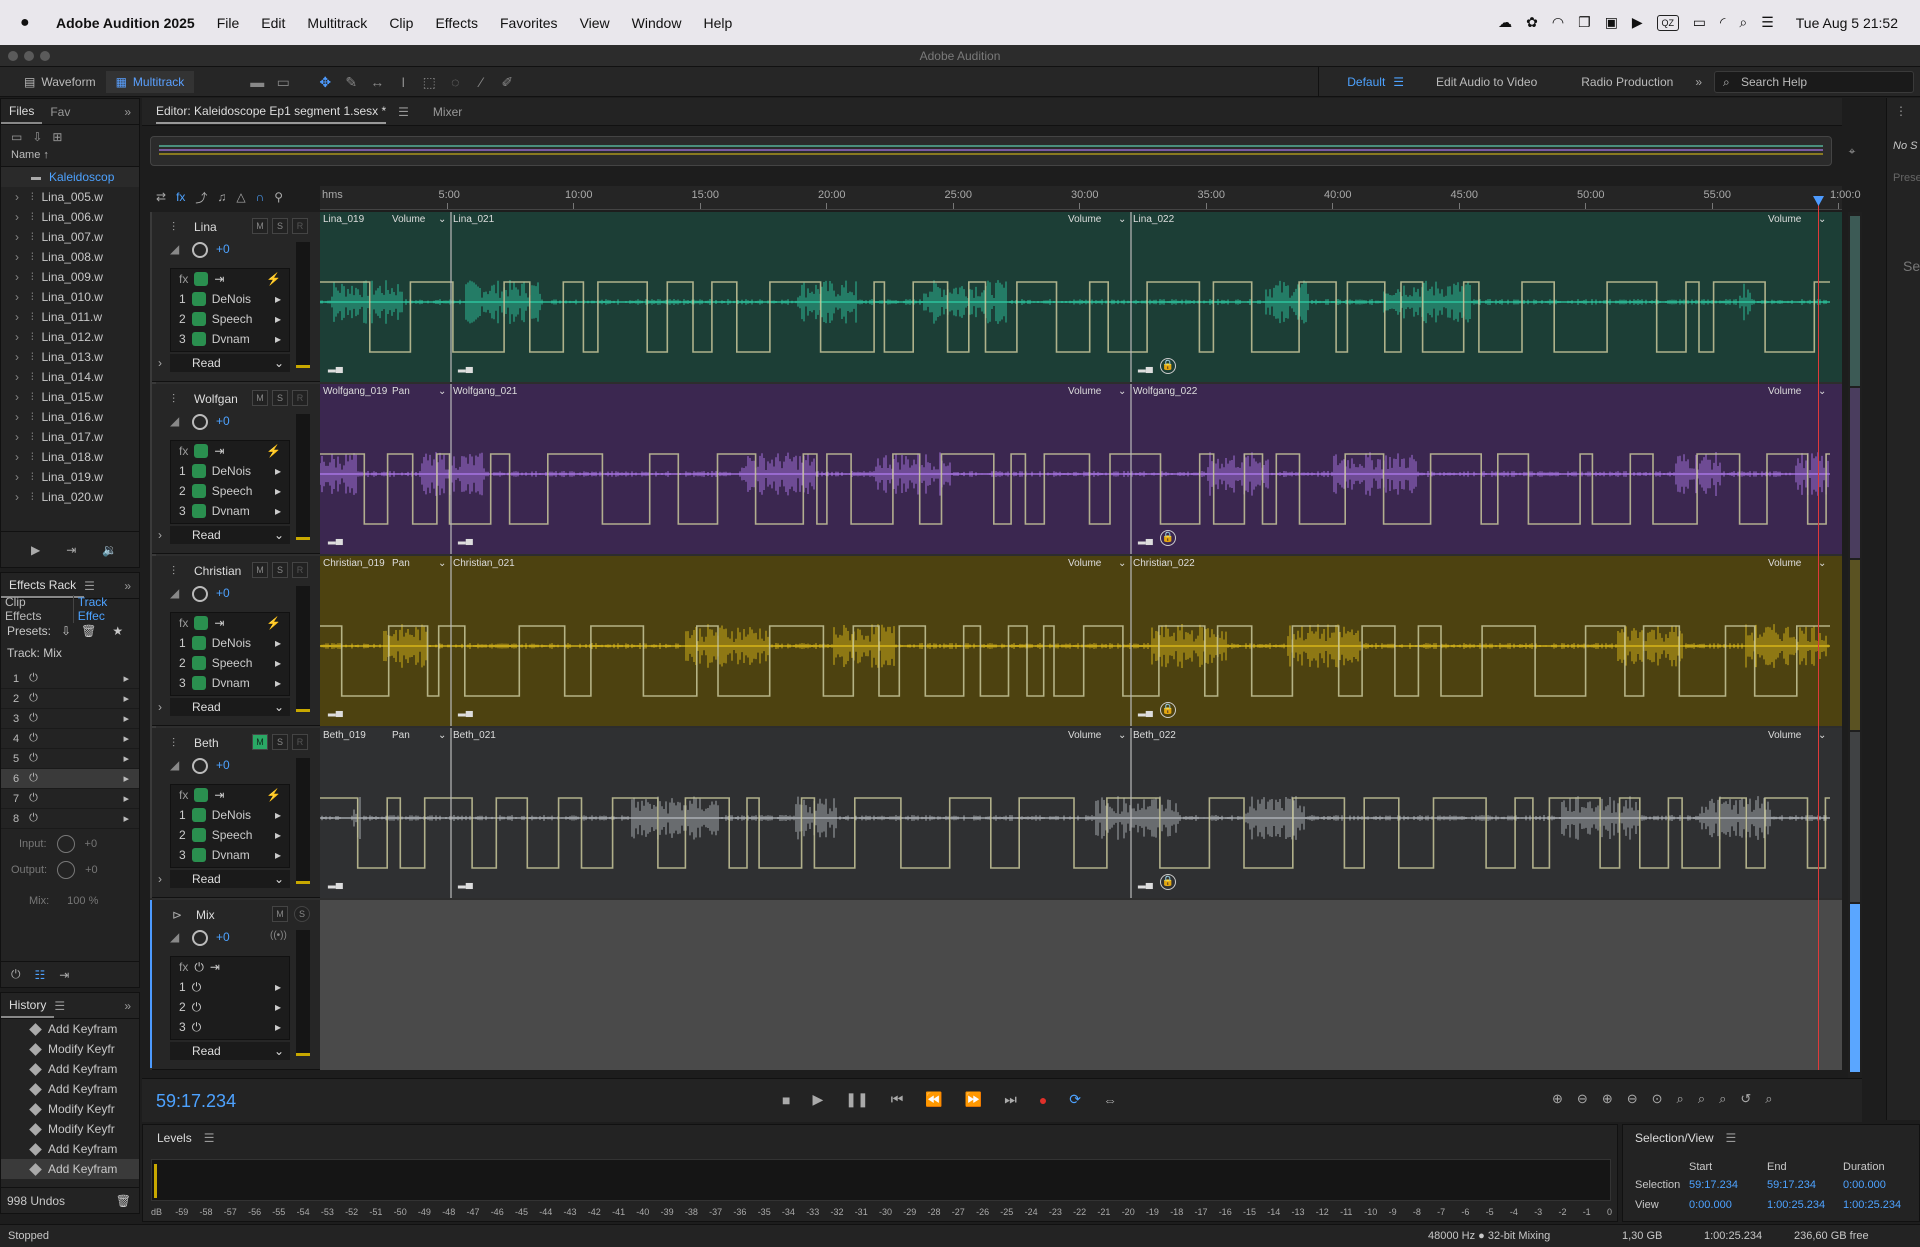 Image resolution: width=1920 pixels, height=1247 pixels. I want to click on file-item: › ⫶ Lina_020.w, so click(70, 497).